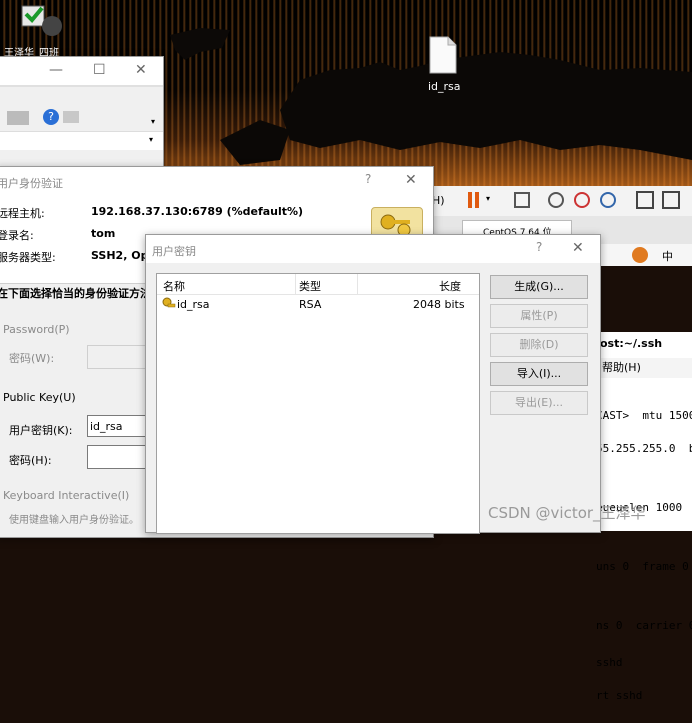  I want to click on key-length: 2048 bits, so click(439, 304).